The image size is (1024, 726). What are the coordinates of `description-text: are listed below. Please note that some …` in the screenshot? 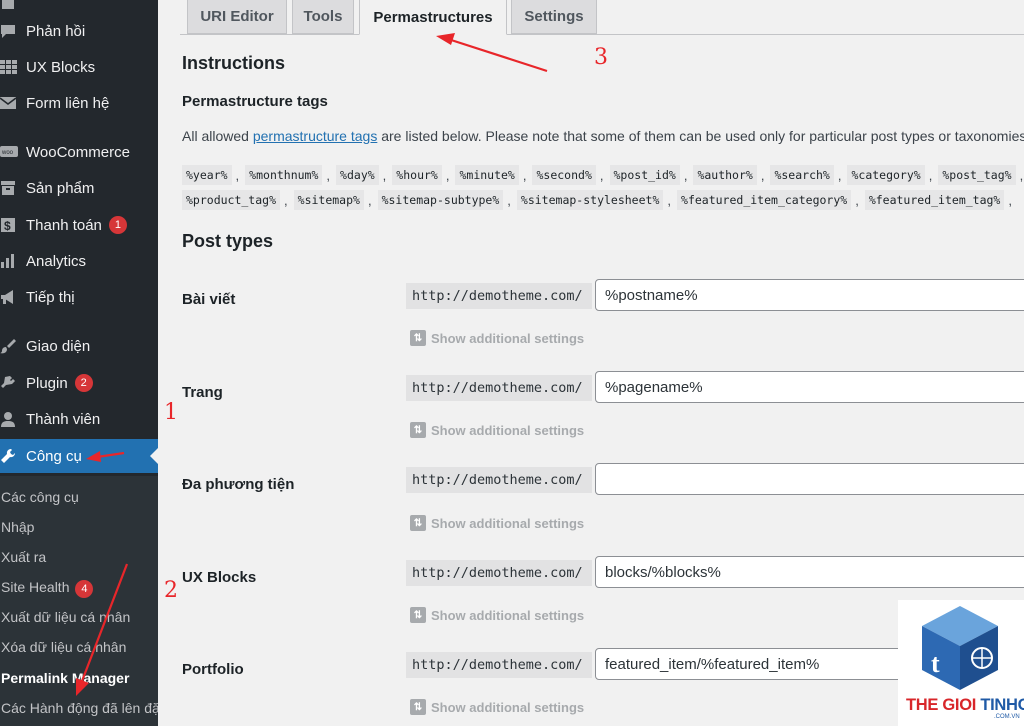 It's located at (700, 136).